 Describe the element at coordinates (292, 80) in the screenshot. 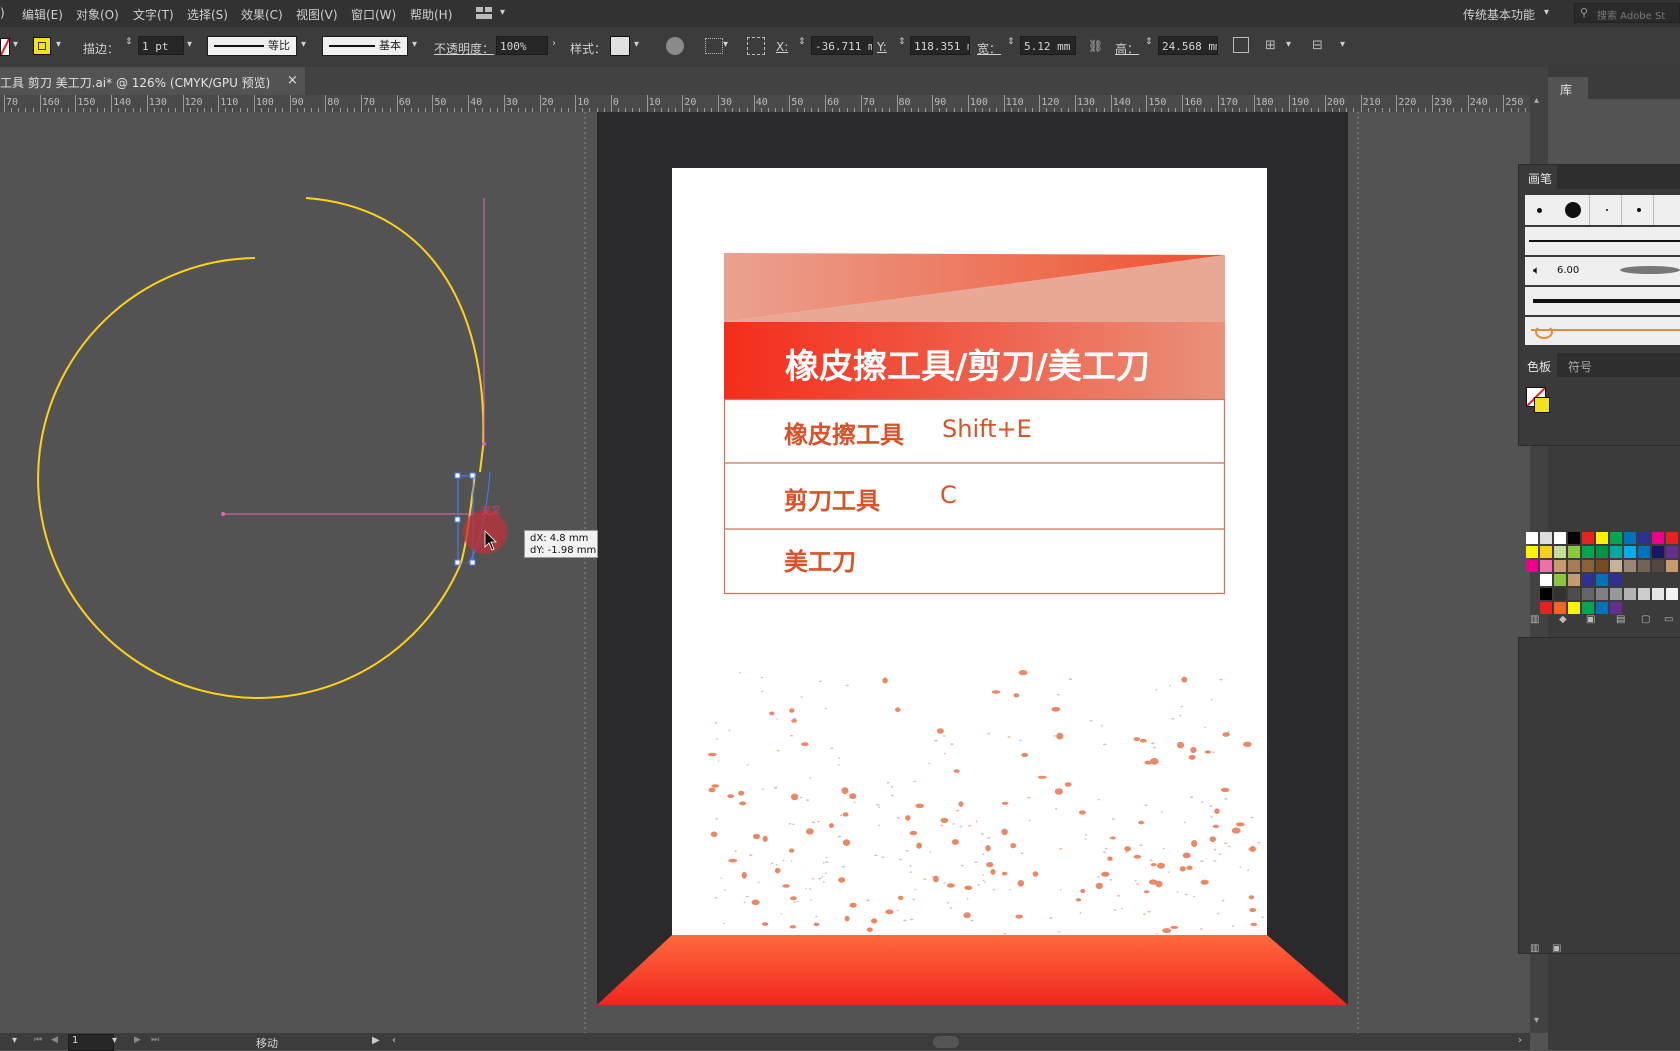

I see `close-icon: ×` at that location.